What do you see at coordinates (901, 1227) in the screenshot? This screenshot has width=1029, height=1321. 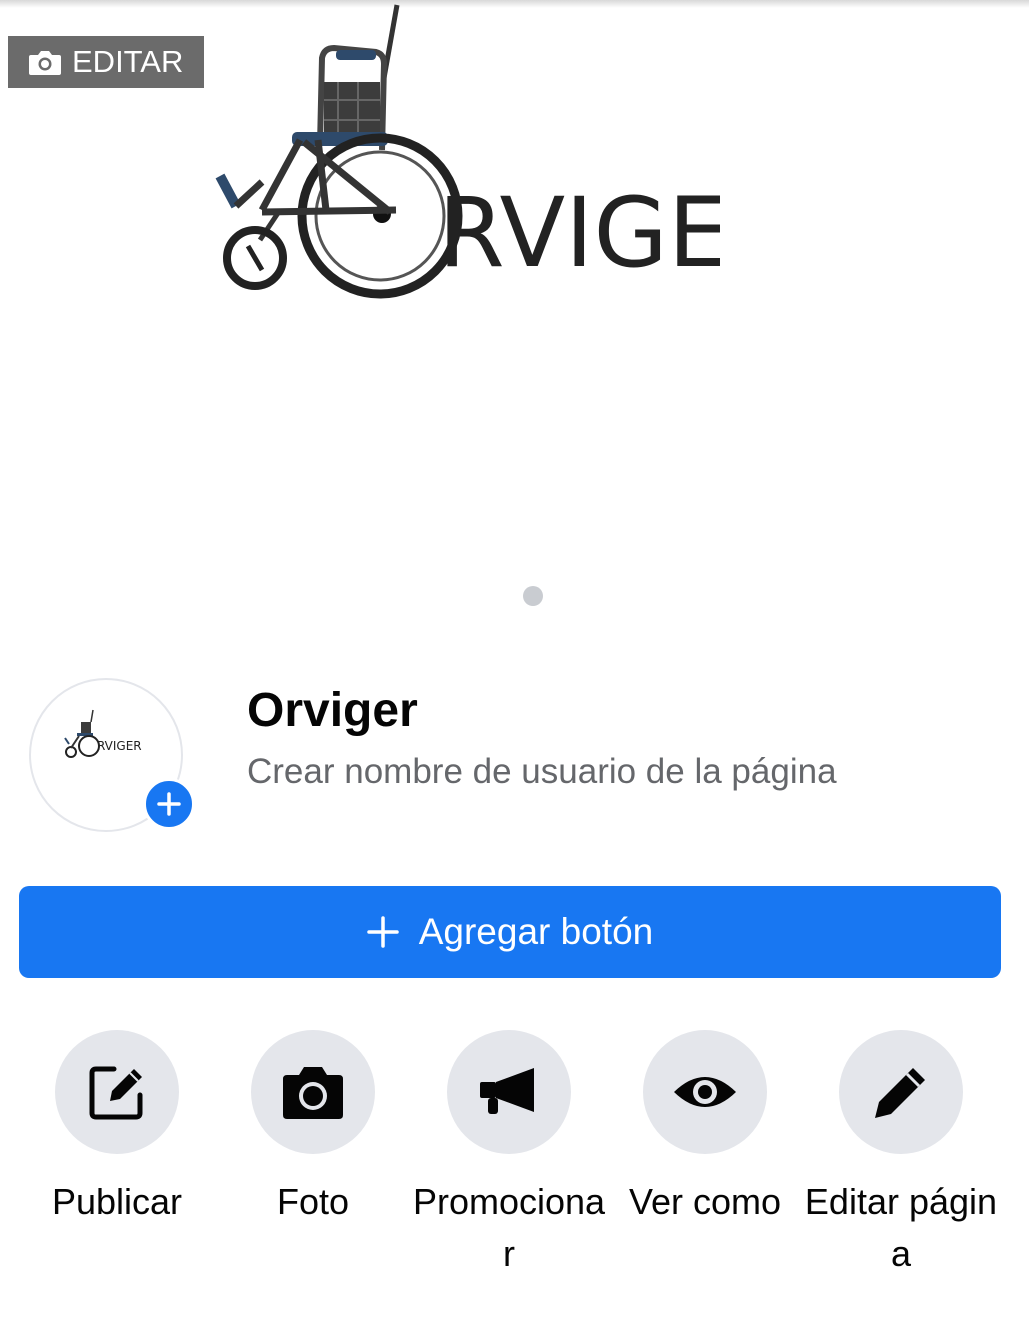 I see `edit-page-label: Editar página` at bounding box center [901, 1227].